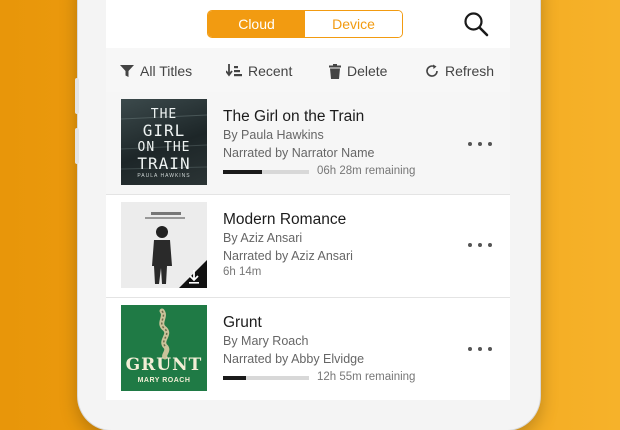  I want to click on refresh-button: Refresh, so click(459, 71).